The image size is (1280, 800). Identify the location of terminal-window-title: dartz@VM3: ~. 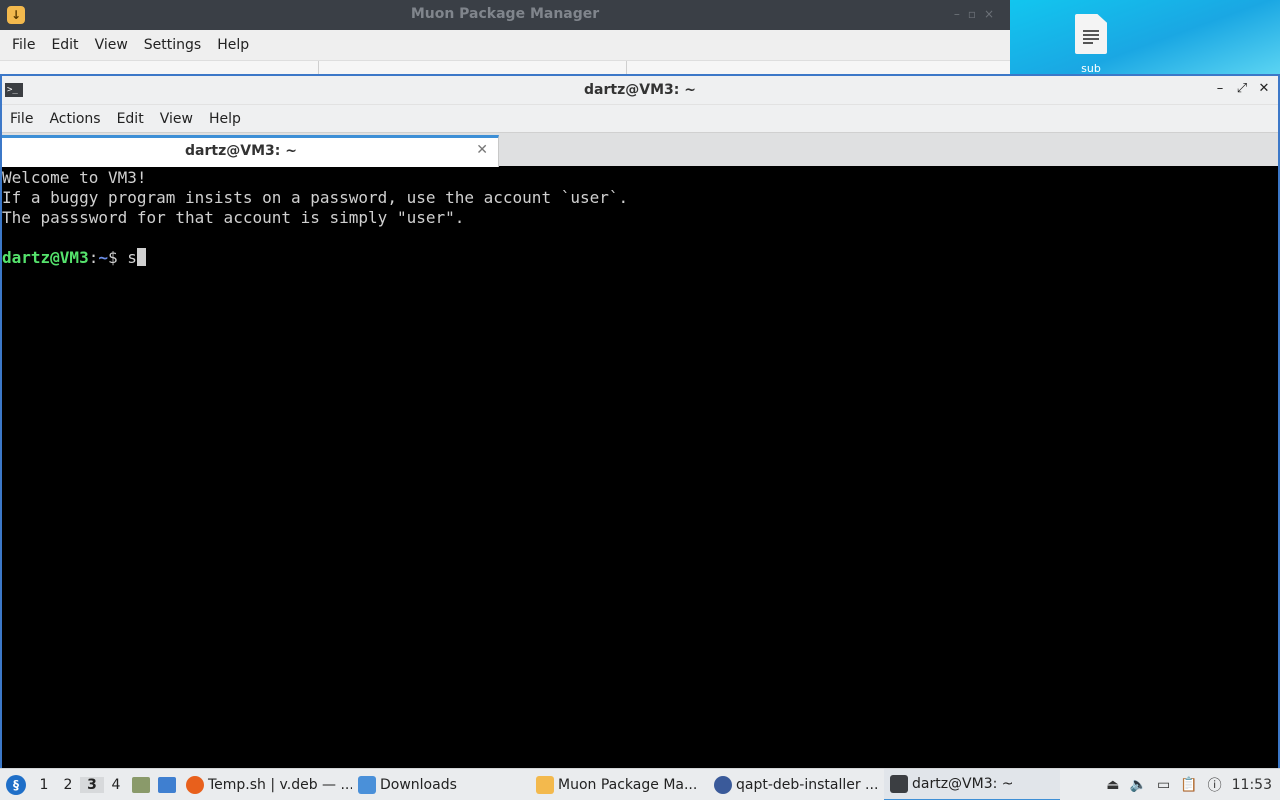
(640, 90).